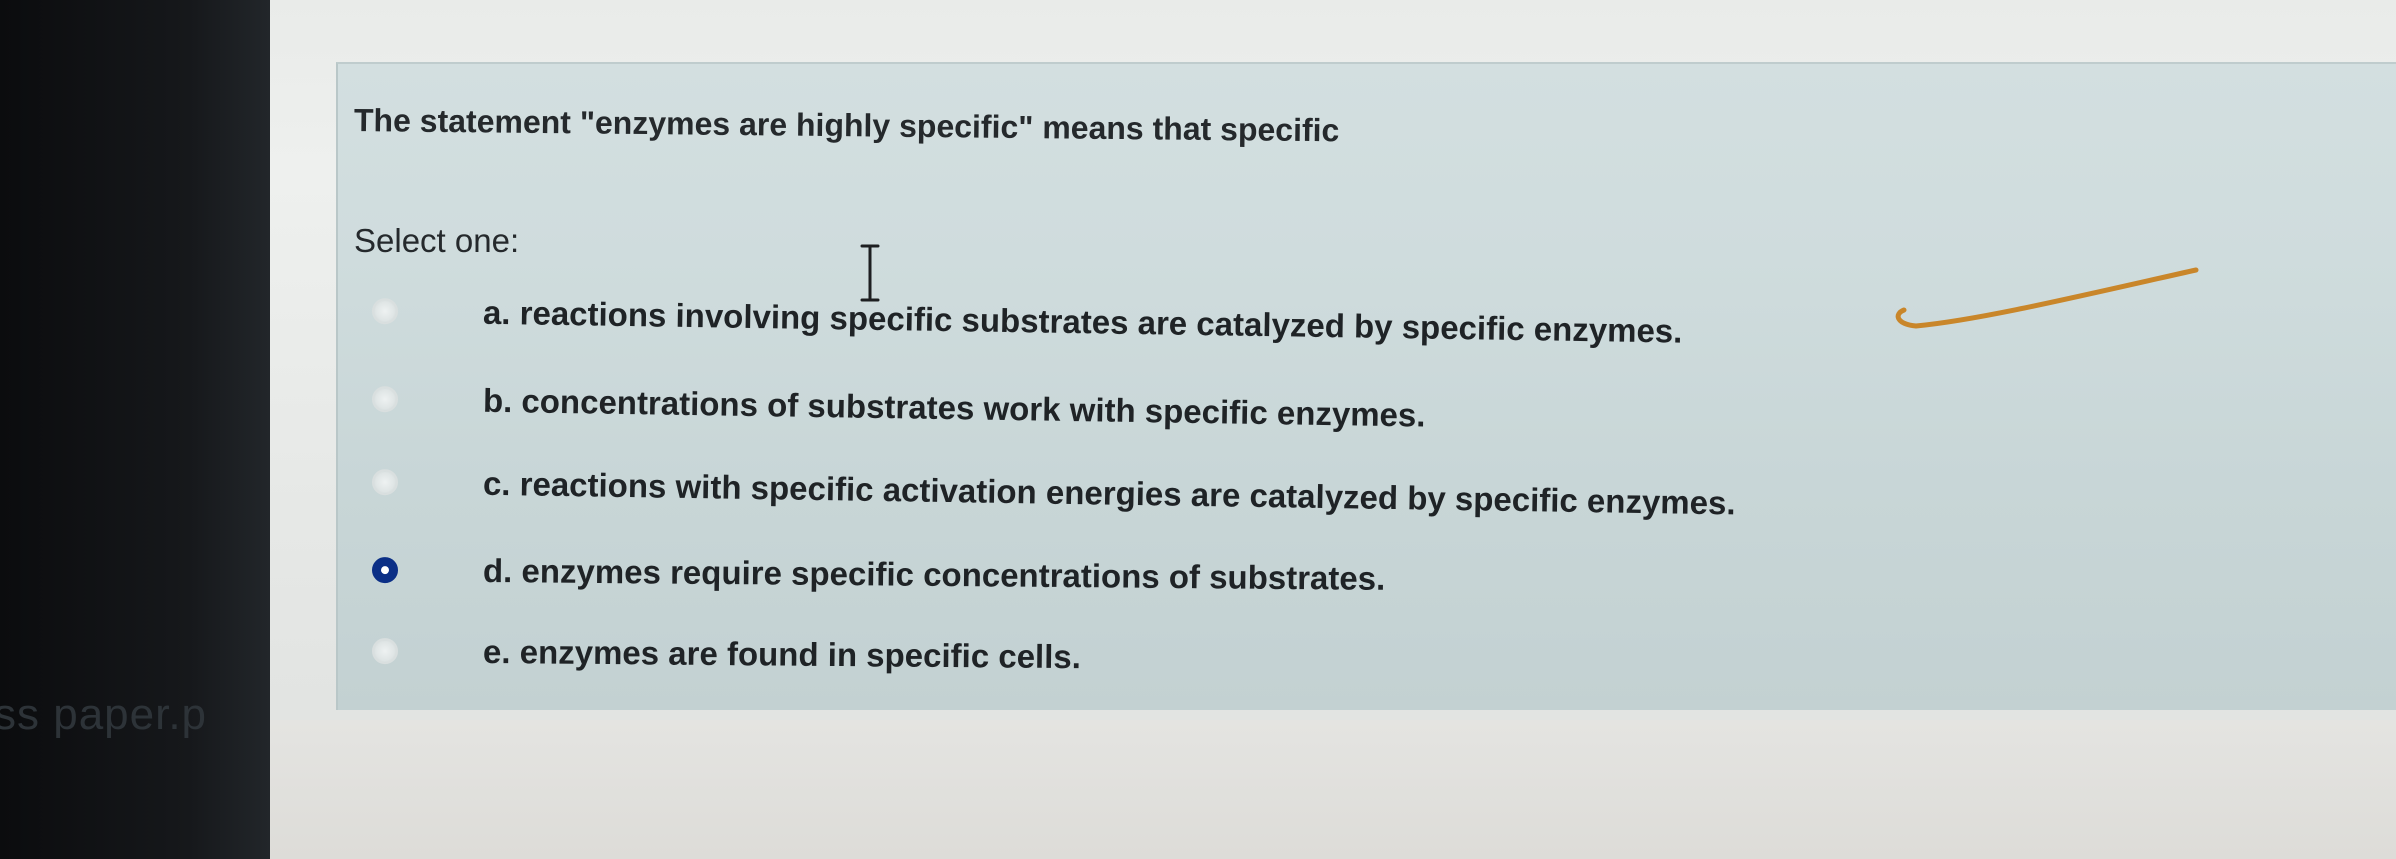  What do you see at coordinates (104, 714) in the screenshot?
I see `background-window-text: ss paper.p` at bounding box center [104, 714].